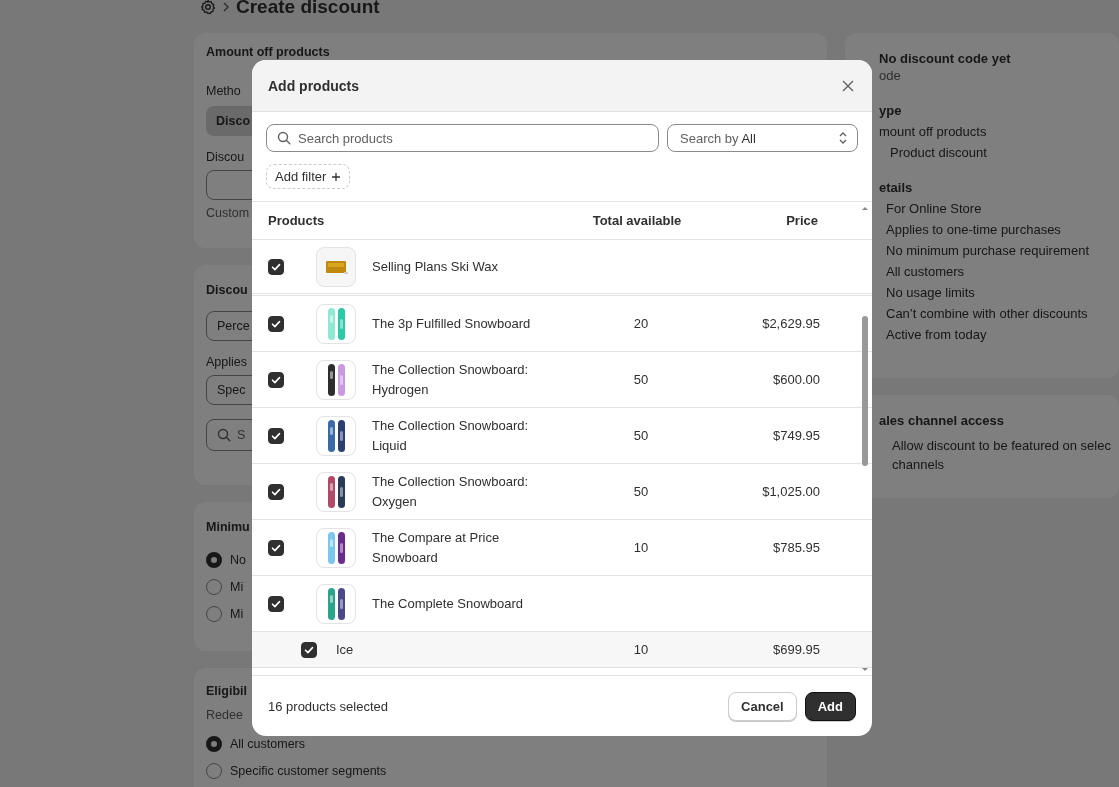 The height and width of the screenshot is (787, 1119). Describe the element at coordinates (436, 547) in the screenshot. I see `product-name: The Compare at Price Snowboard` at that location.